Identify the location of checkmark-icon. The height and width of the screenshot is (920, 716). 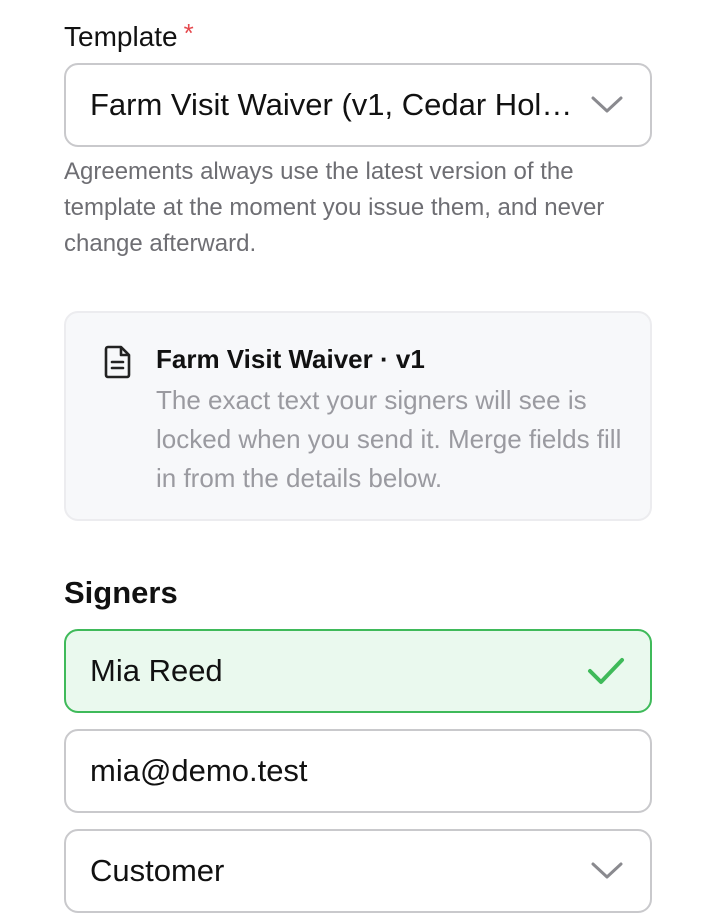
(606, 671).